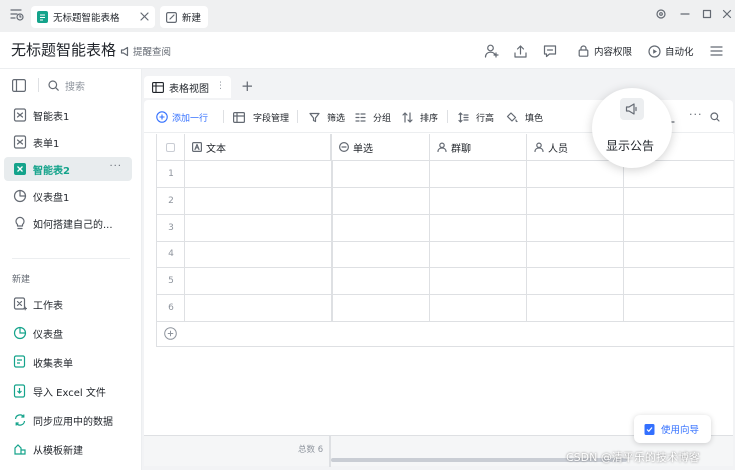  I want to click on permission-label: 内容权限, so click(613, 52).